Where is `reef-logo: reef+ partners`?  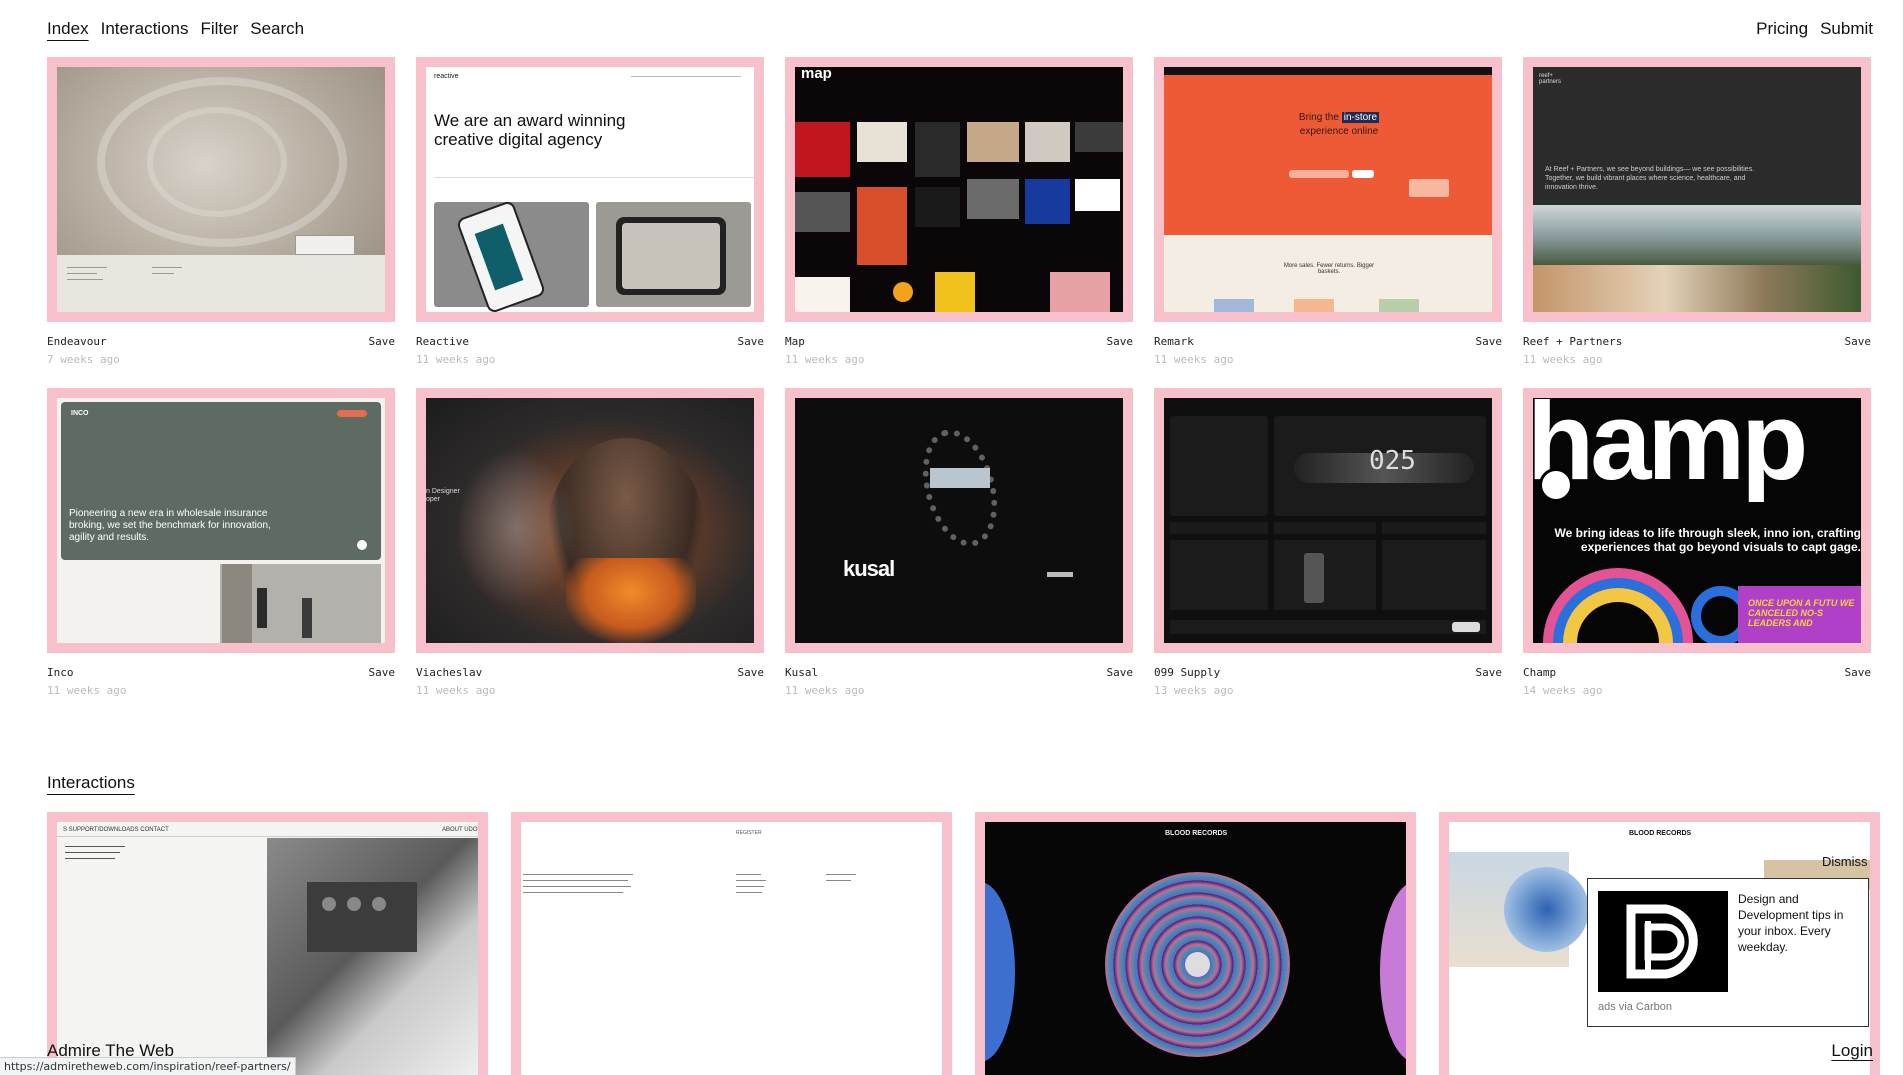 reef-logo: reef+ partners is located at coordinates (1550, 79).